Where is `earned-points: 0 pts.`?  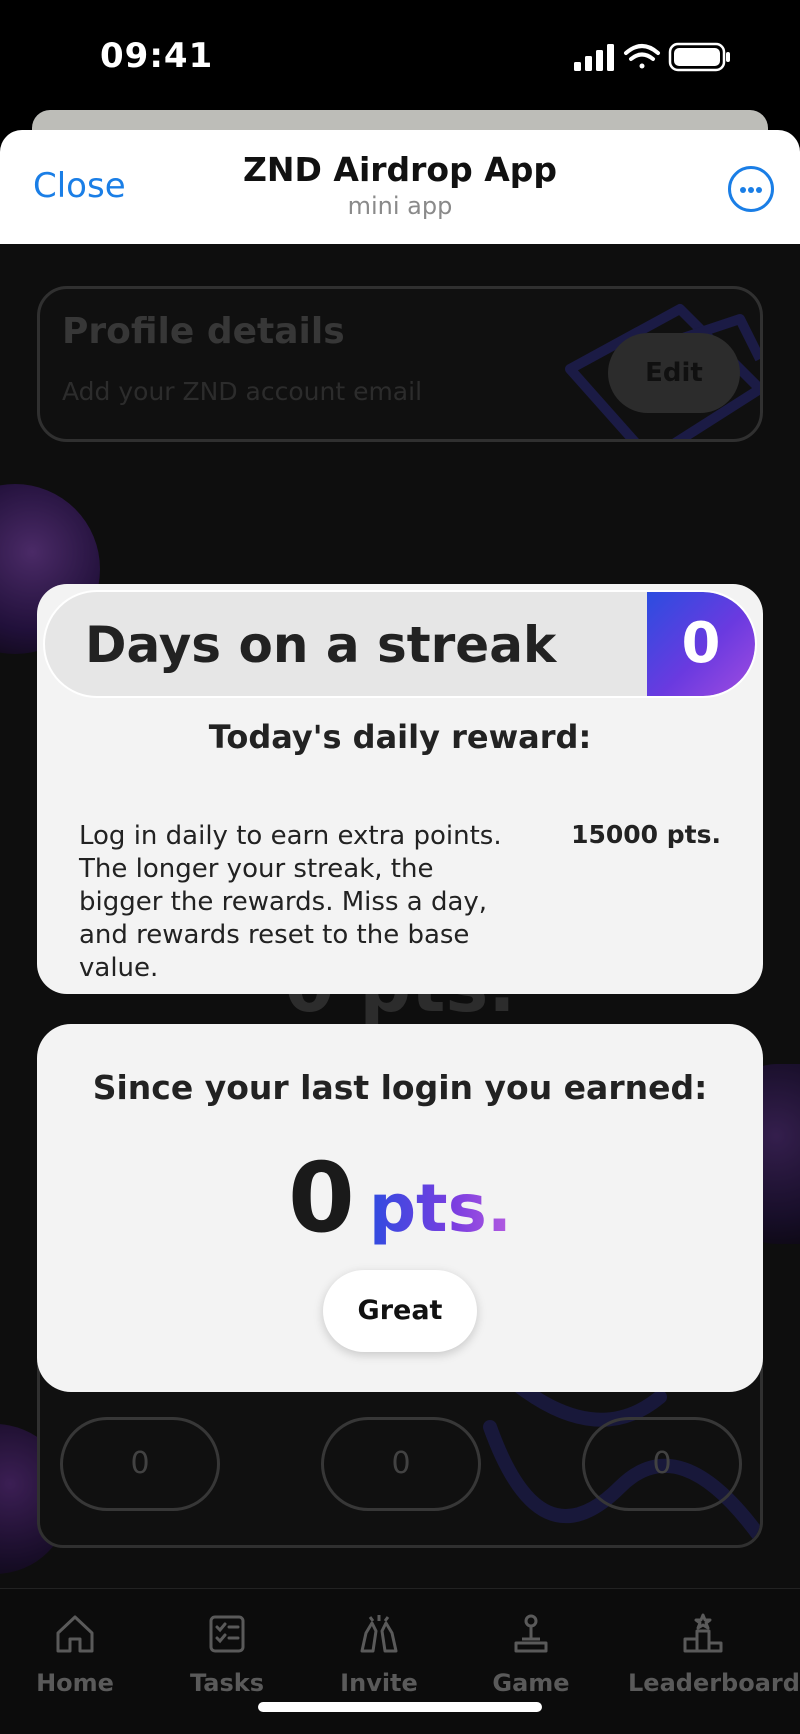
earned-points: 0 pts. is located at coordinates (400, 1198).